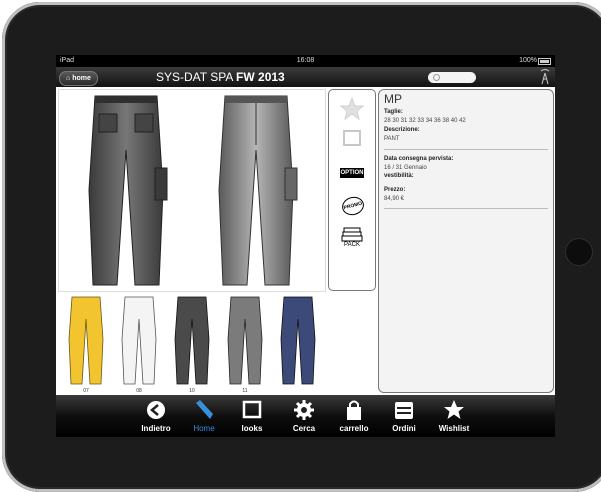 Image resolution: width=601 pixels, height=492 pixels. Describe the element at coordinates (194, 77) in the screenshot. I see `brand-name: SYS-DAT SPA` at that location.